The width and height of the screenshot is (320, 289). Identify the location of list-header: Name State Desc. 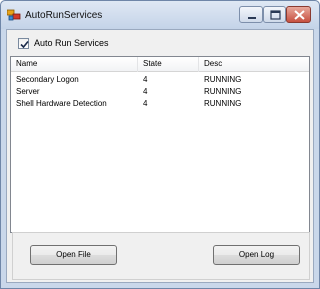
(160, 64).